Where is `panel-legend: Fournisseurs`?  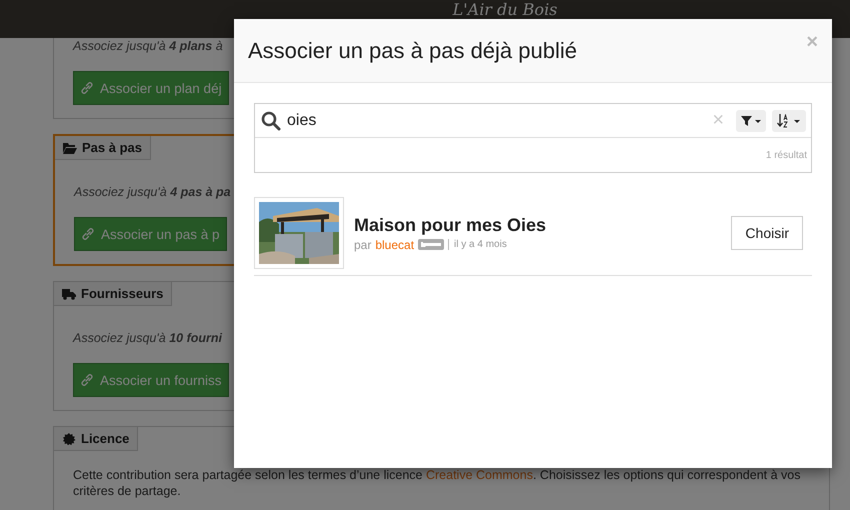
panel-legend: Fournisseurs is located at coordinates (122, 293).